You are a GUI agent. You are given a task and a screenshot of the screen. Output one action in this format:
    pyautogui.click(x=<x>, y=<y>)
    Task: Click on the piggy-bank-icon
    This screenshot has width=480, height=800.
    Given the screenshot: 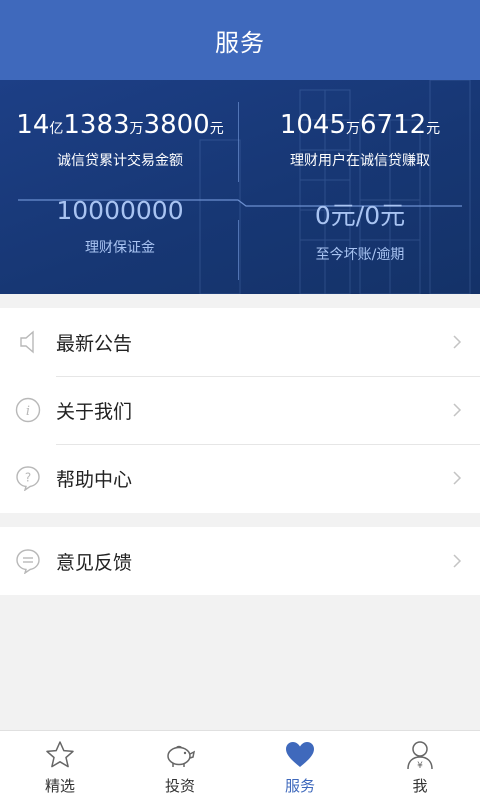 What is the action you would take?
    pyautogui.click(x=181, y=756)
    